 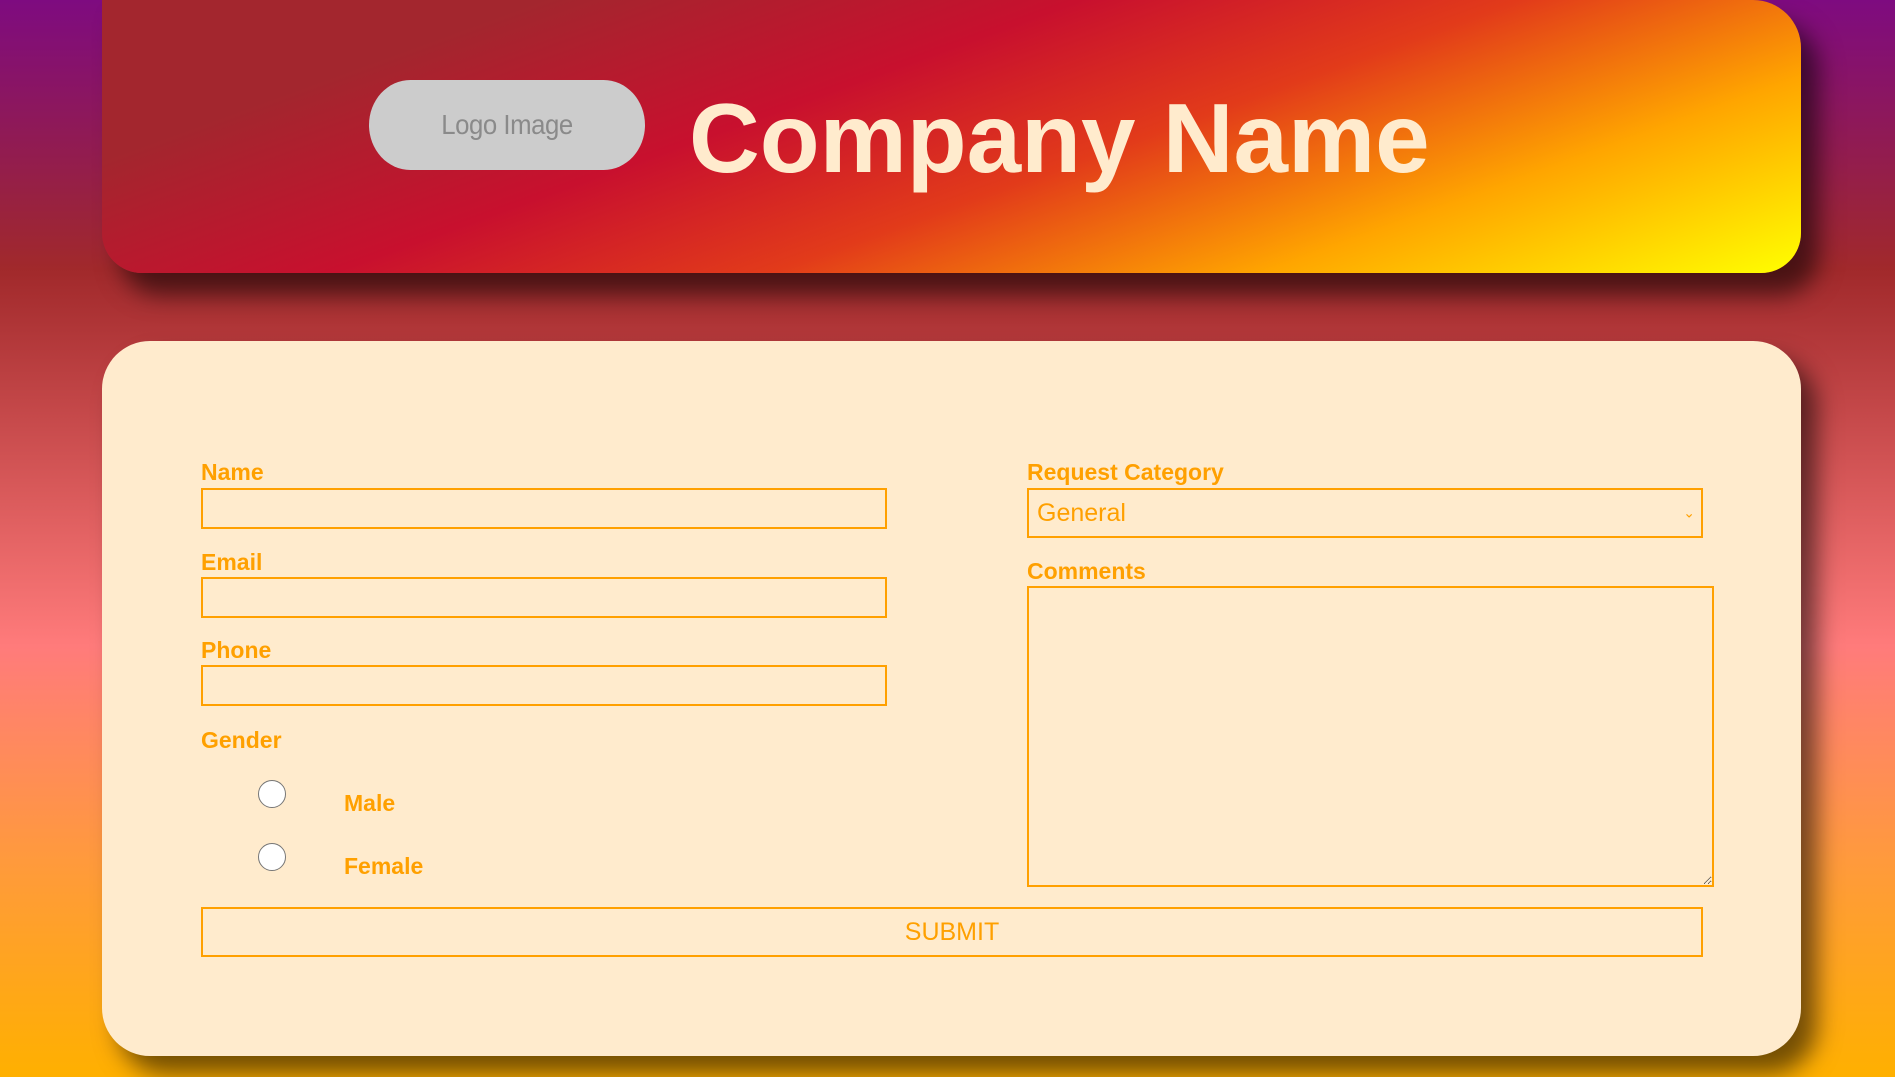 I want to click on gender-female-radio, so click(x=272, y=857).